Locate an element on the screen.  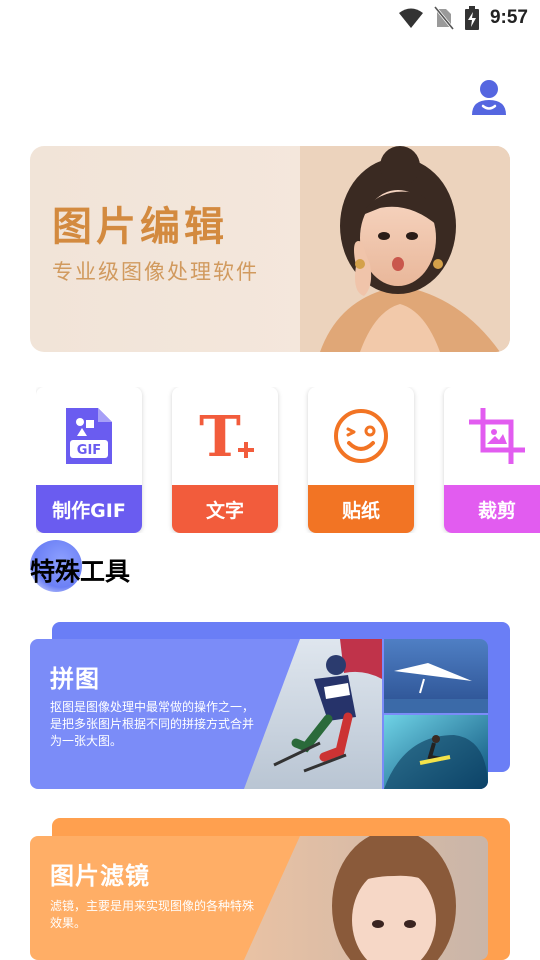
banner-subtitle: 专业级图像处理软件 is located at coordinates (155, 272).